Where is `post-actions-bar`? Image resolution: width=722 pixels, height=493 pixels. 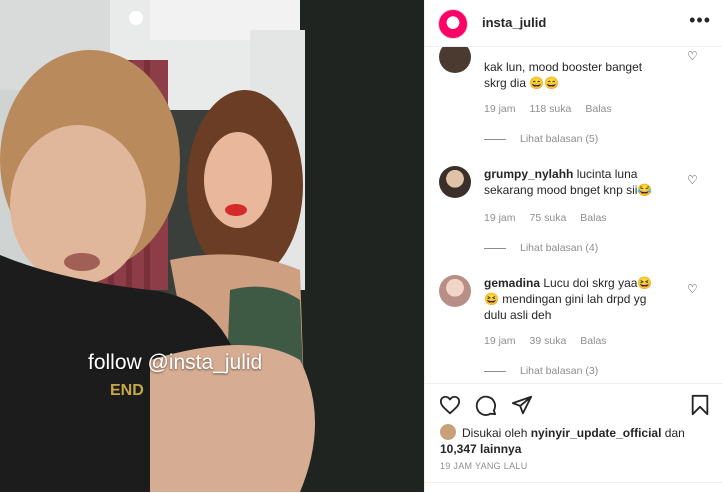
post-actions-bar is located at coordinates (573, 403).